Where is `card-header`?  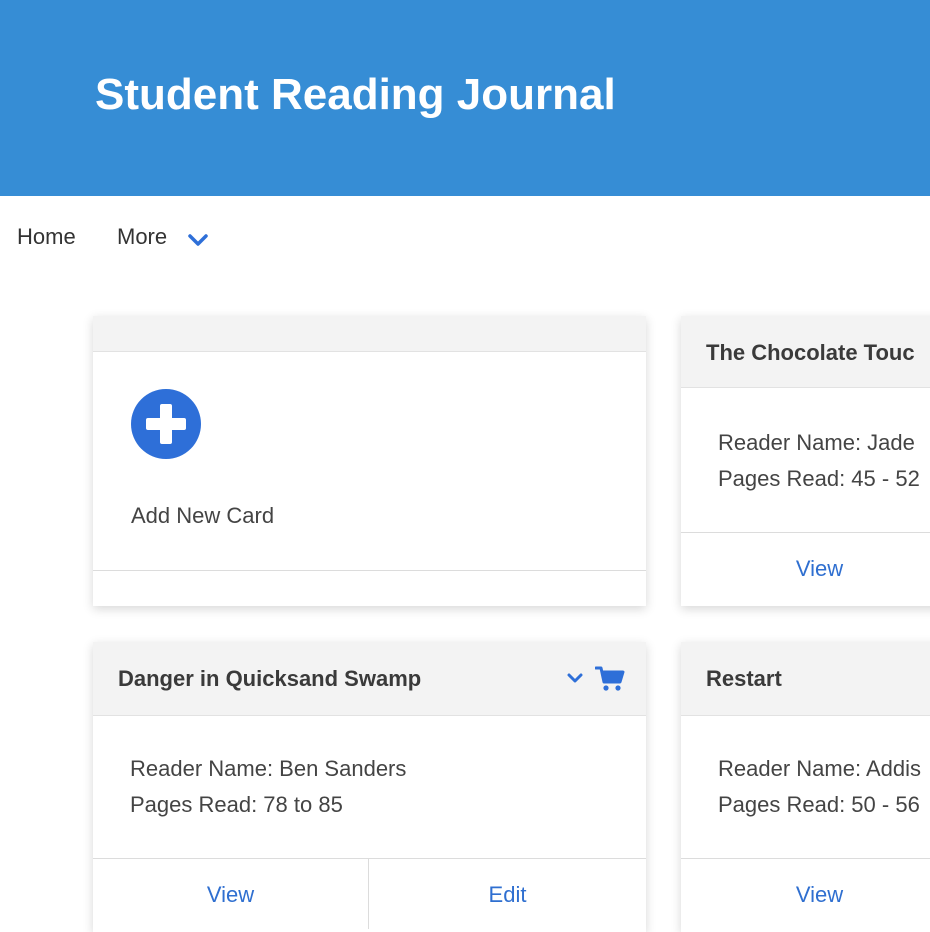
card-header is located at coordinates (369, 334).